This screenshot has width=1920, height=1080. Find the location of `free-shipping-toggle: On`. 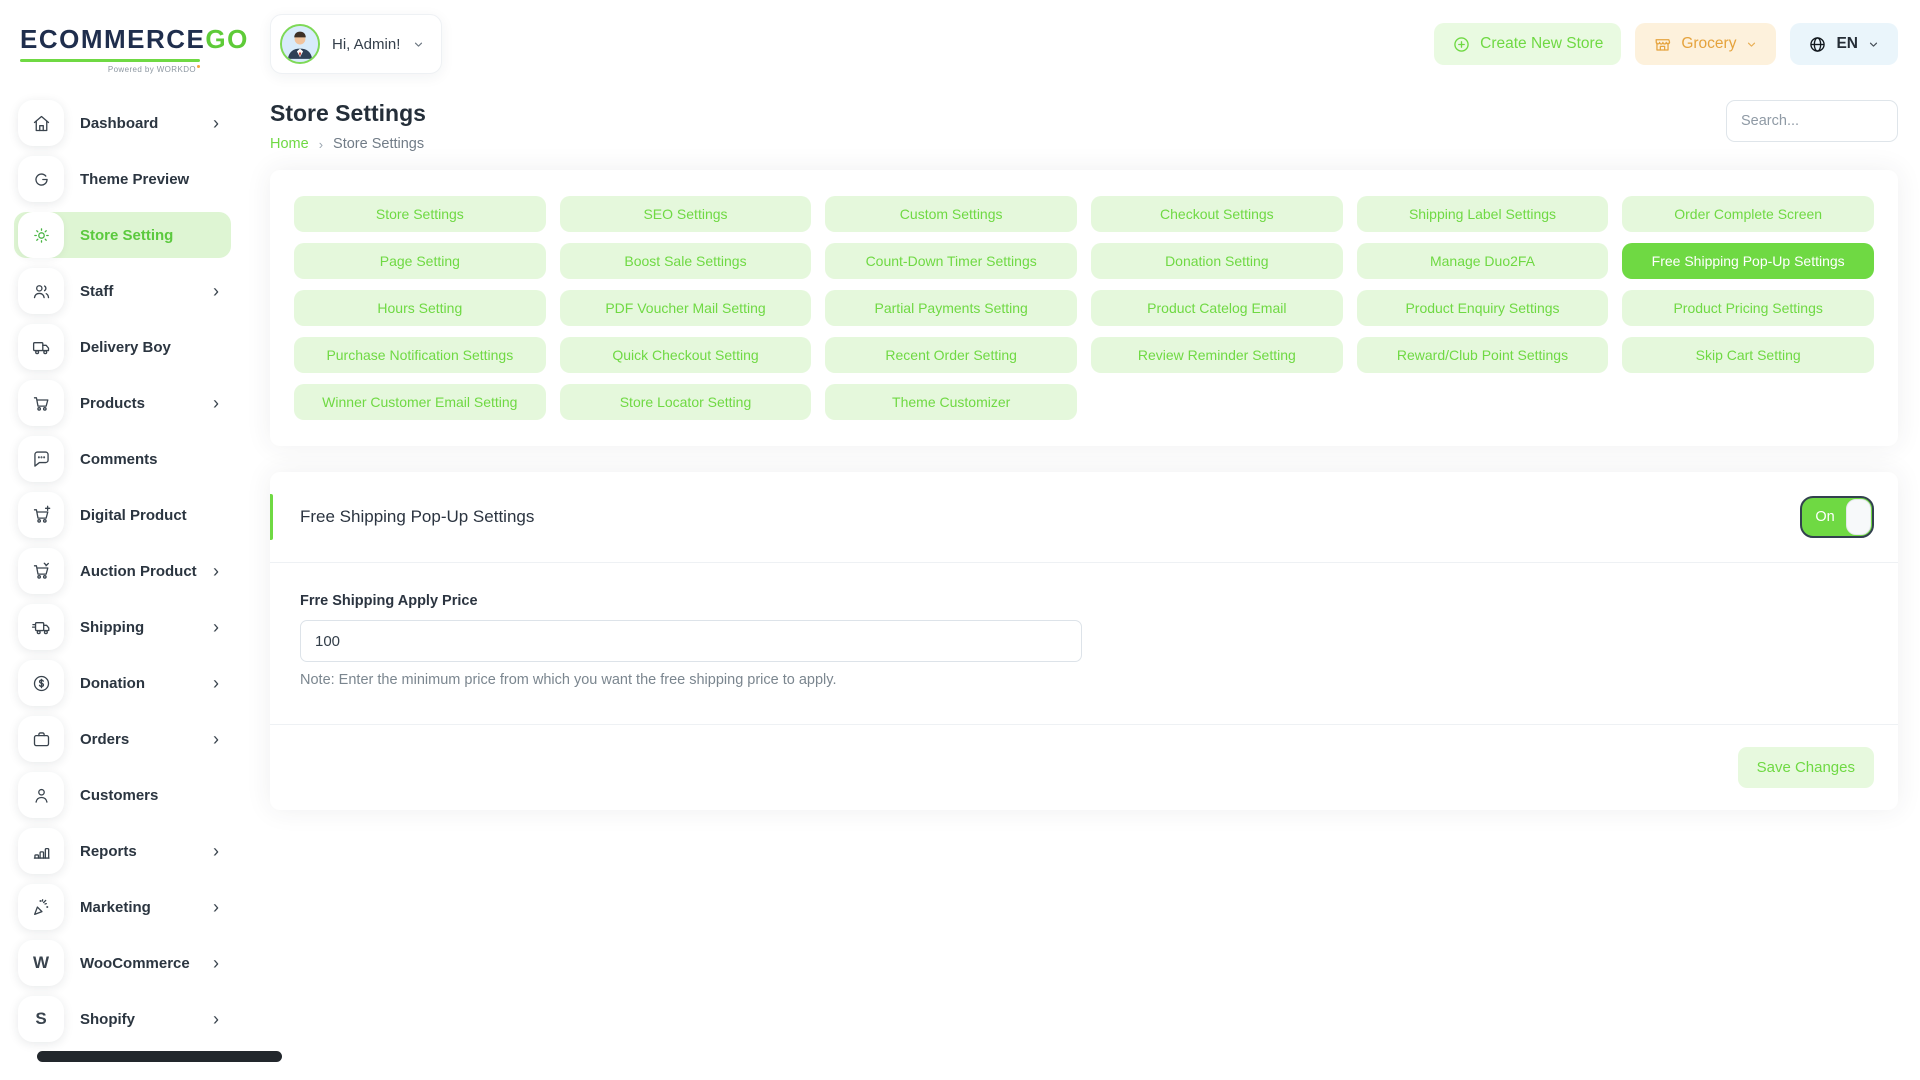

free-shipping-toggle: On is located at coordinates (1837, 517).